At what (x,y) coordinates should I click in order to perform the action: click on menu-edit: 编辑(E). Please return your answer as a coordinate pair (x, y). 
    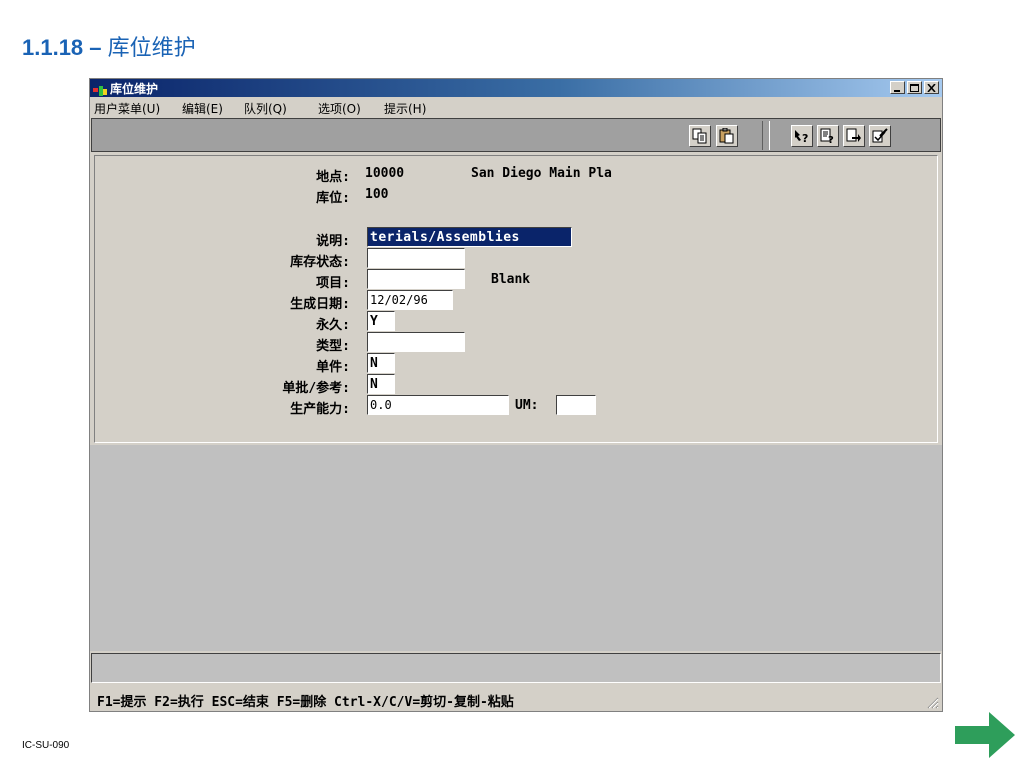
    Looking at the image, I should click on (202, 108).